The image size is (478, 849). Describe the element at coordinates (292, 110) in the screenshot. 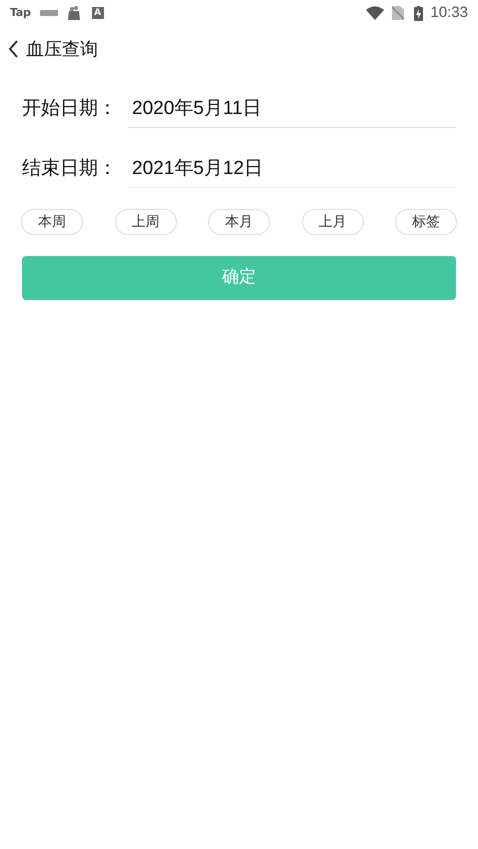

I see `date-field: 2020年5月11日` at that location.